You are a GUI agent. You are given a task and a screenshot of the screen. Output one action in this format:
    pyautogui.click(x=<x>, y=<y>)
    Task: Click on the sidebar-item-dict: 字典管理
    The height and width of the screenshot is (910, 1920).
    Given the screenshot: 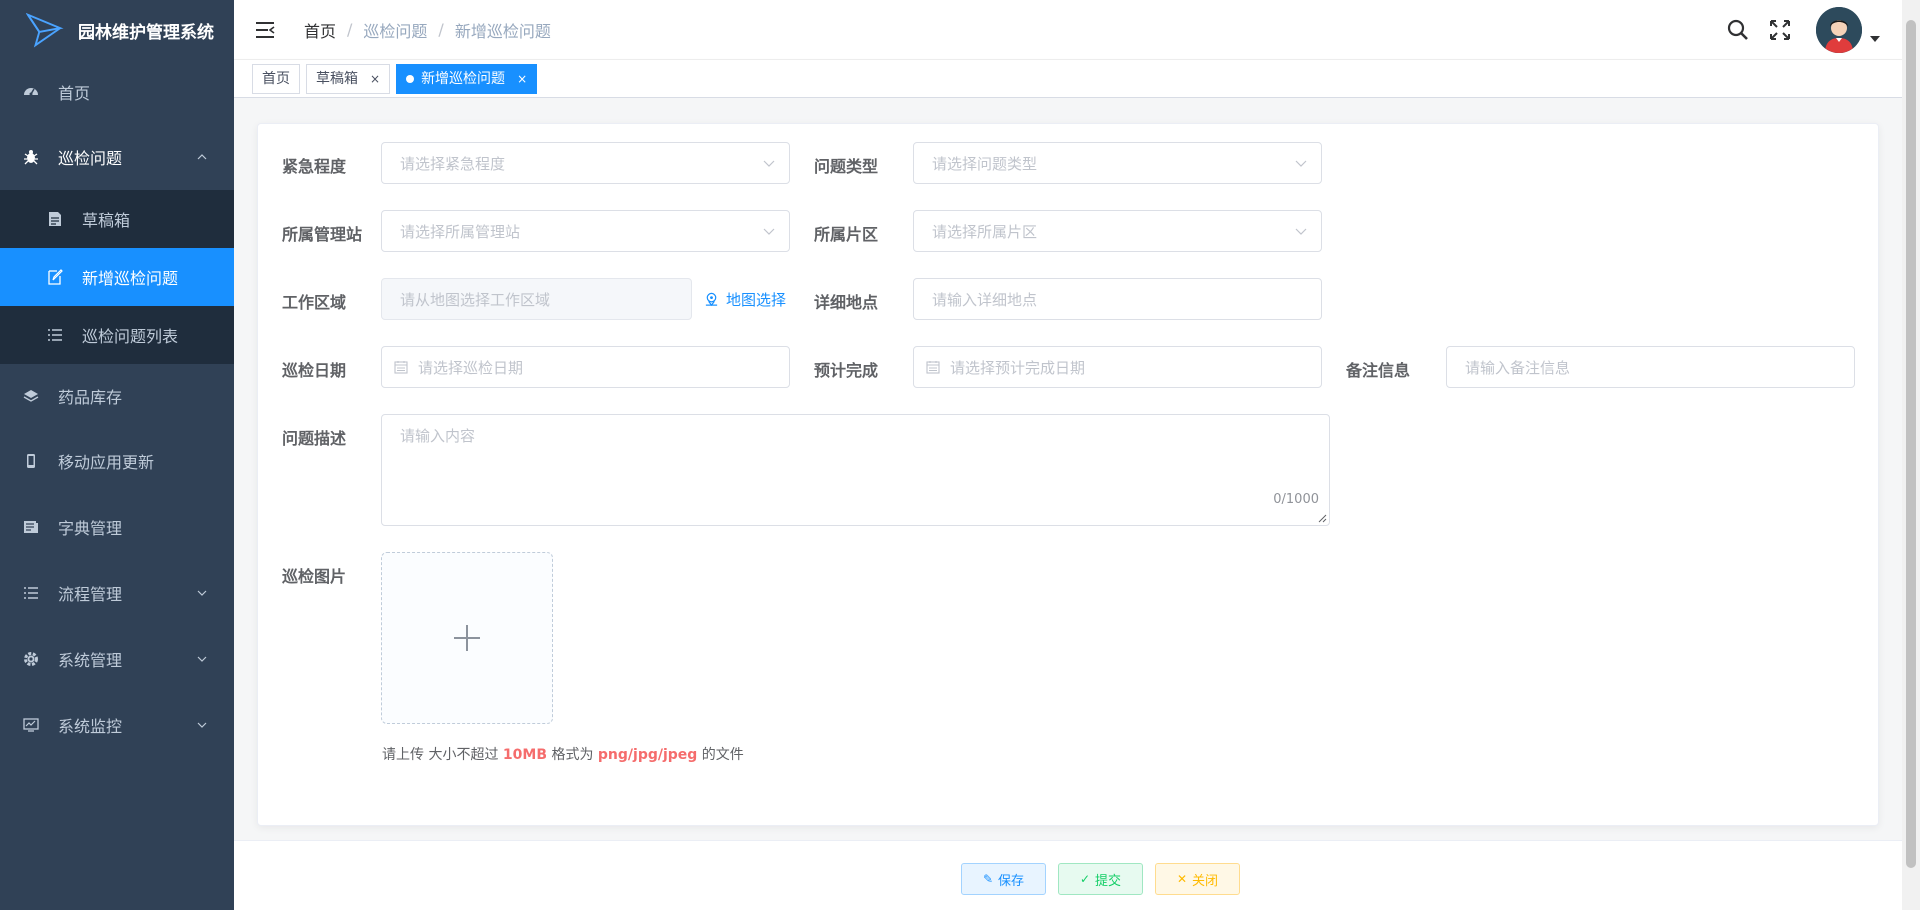 What is the action you would take?
    pyautogui.click(x=117, y=527)
    